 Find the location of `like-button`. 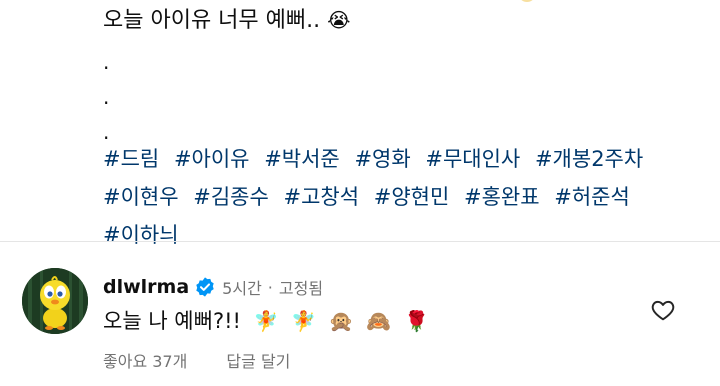

like-button is located at coordinates (663, 310).